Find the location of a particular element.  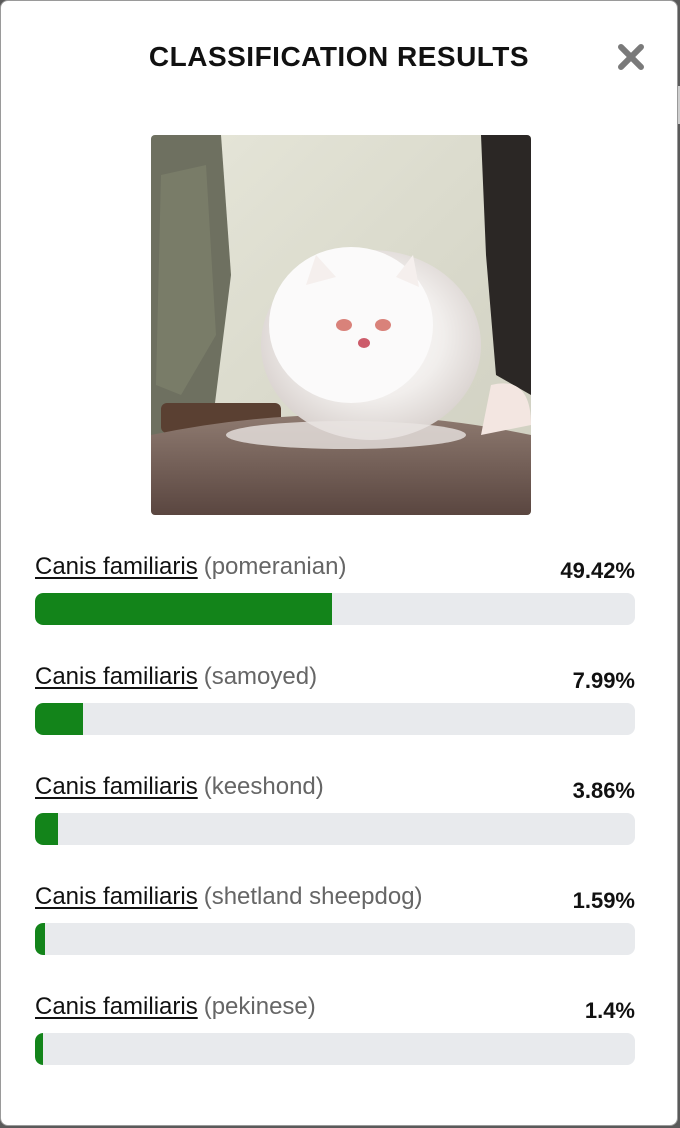

modal-header: CLASSIFICATION RESULTS is located at coordinates (339, 57).